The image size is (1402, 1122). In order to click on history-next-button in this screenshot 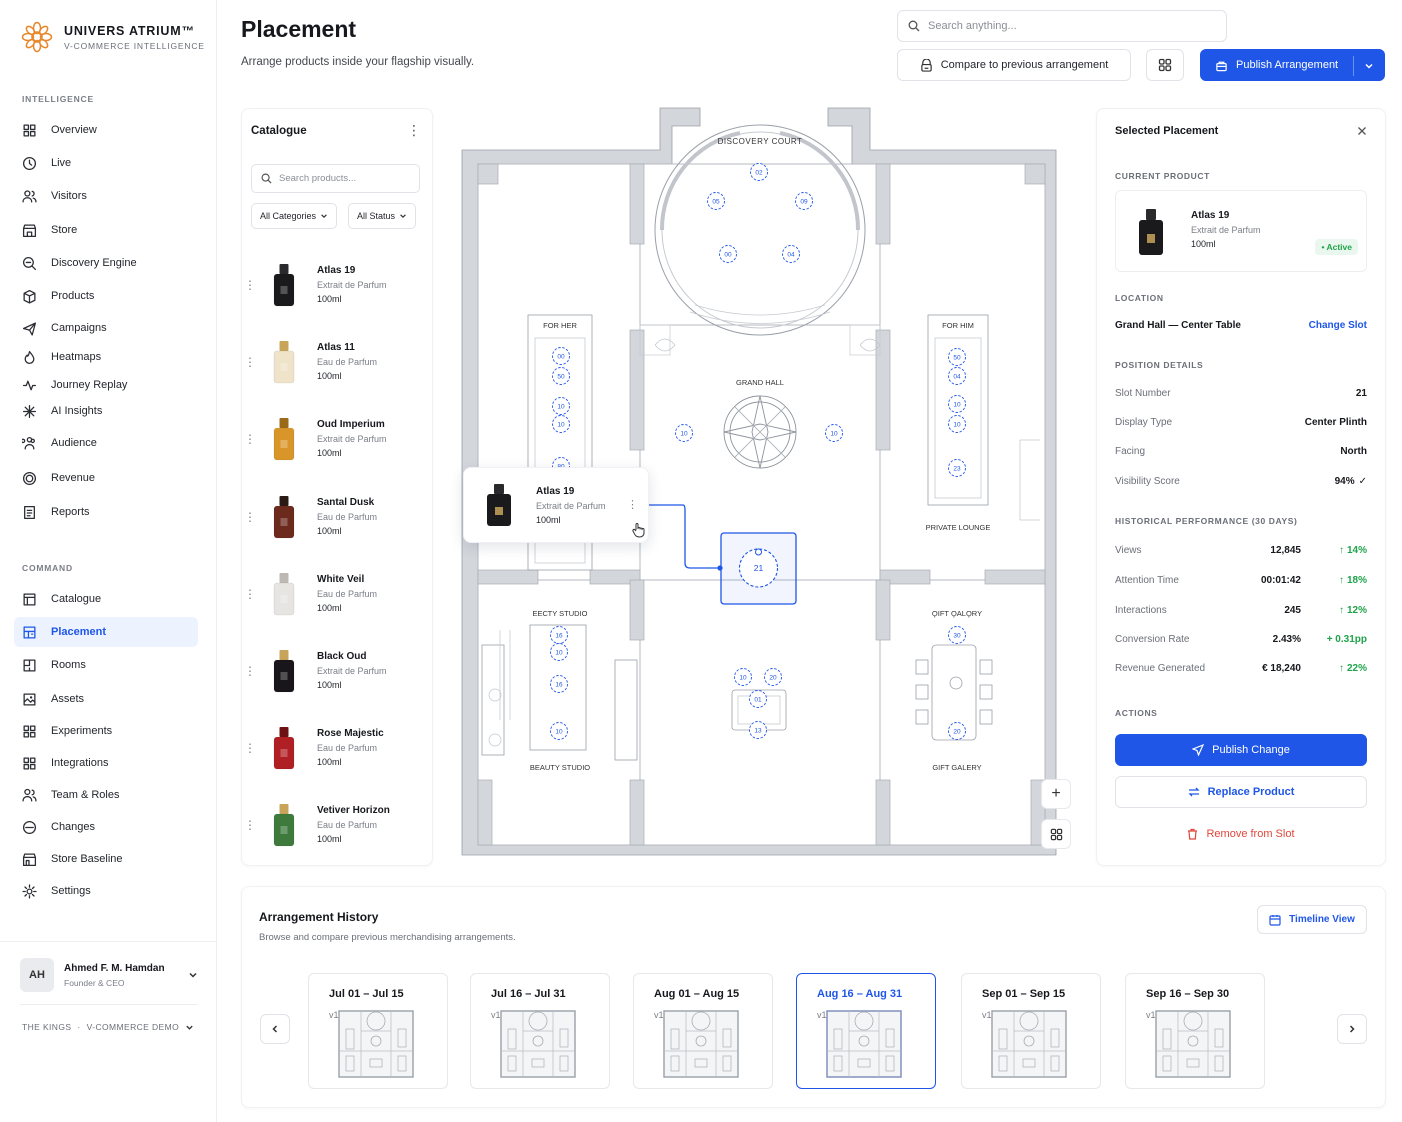, I will do `click(1352, 1029)`.